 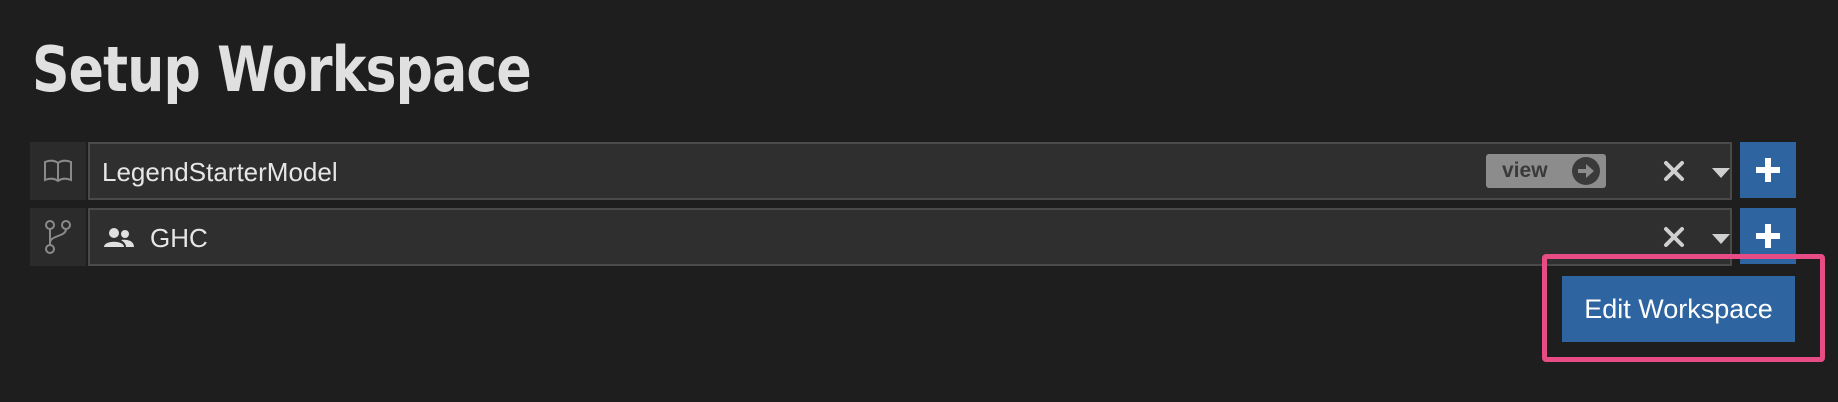 I want to click on clear-workspace-icon, so click(x=1674, y=237).